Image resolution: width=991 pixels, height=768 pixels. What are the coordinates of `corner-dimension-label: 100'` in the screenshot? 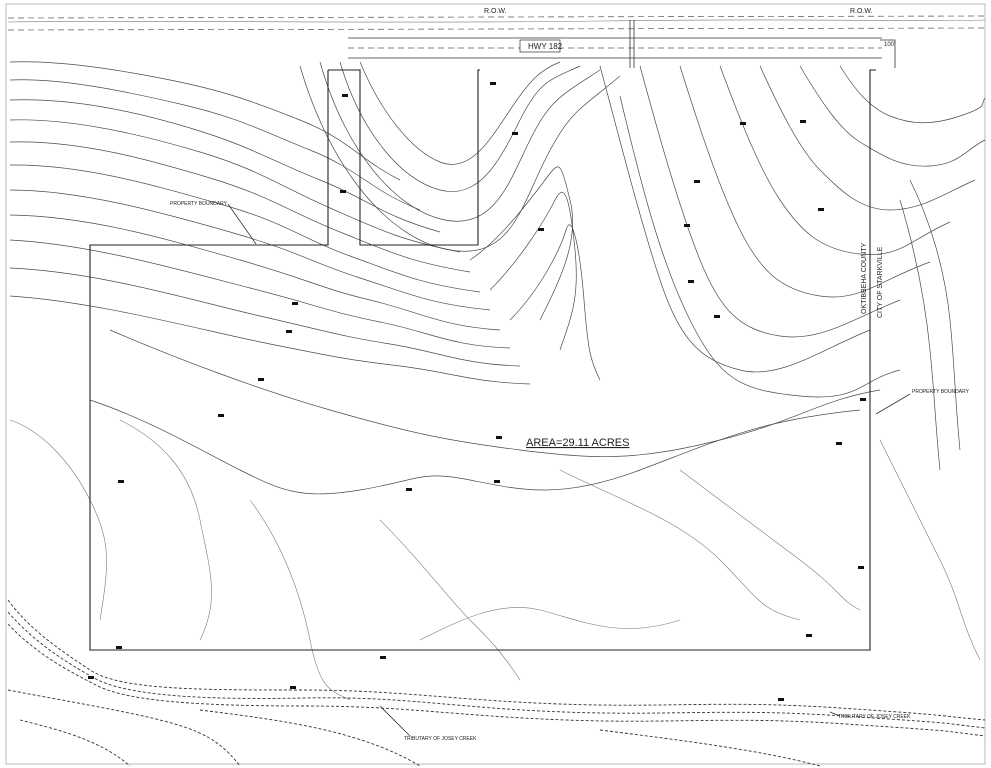 It's located at (889, 45).